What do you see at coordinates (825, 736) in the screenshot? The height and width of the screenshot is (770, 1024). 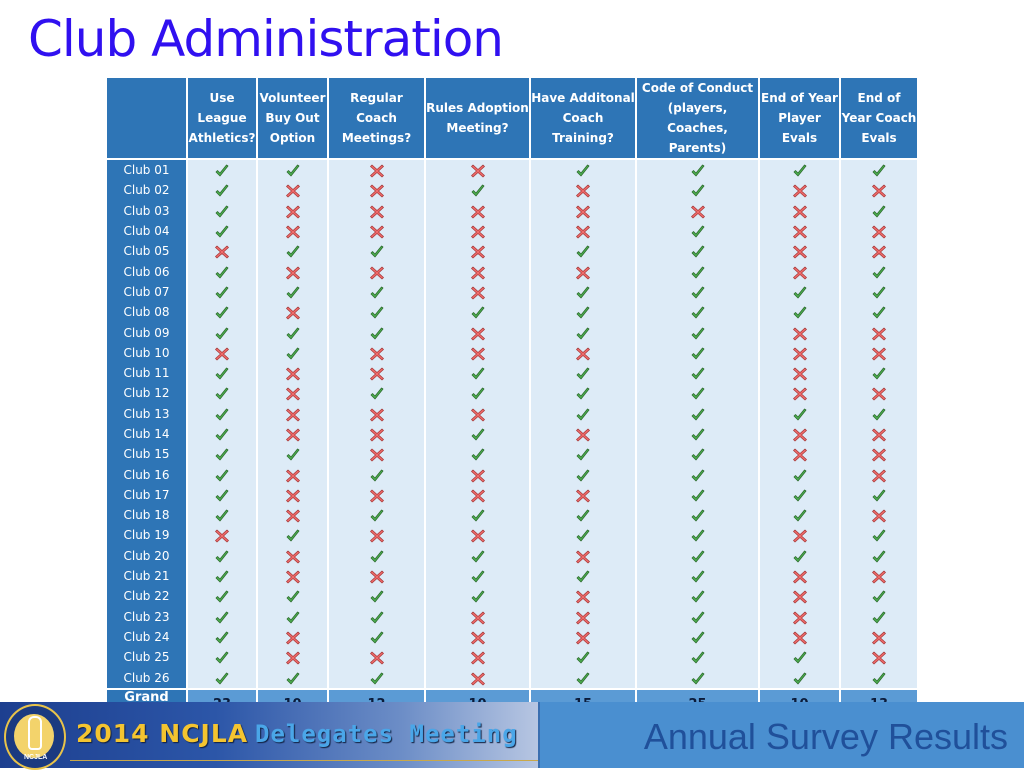 I see `footer-subtitle: Annual Survey Results` at bounding box center [825, 736].